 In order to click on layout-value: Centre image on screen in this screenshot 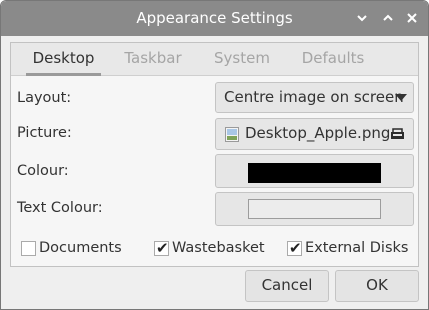, I will do `click(314, 97)`.